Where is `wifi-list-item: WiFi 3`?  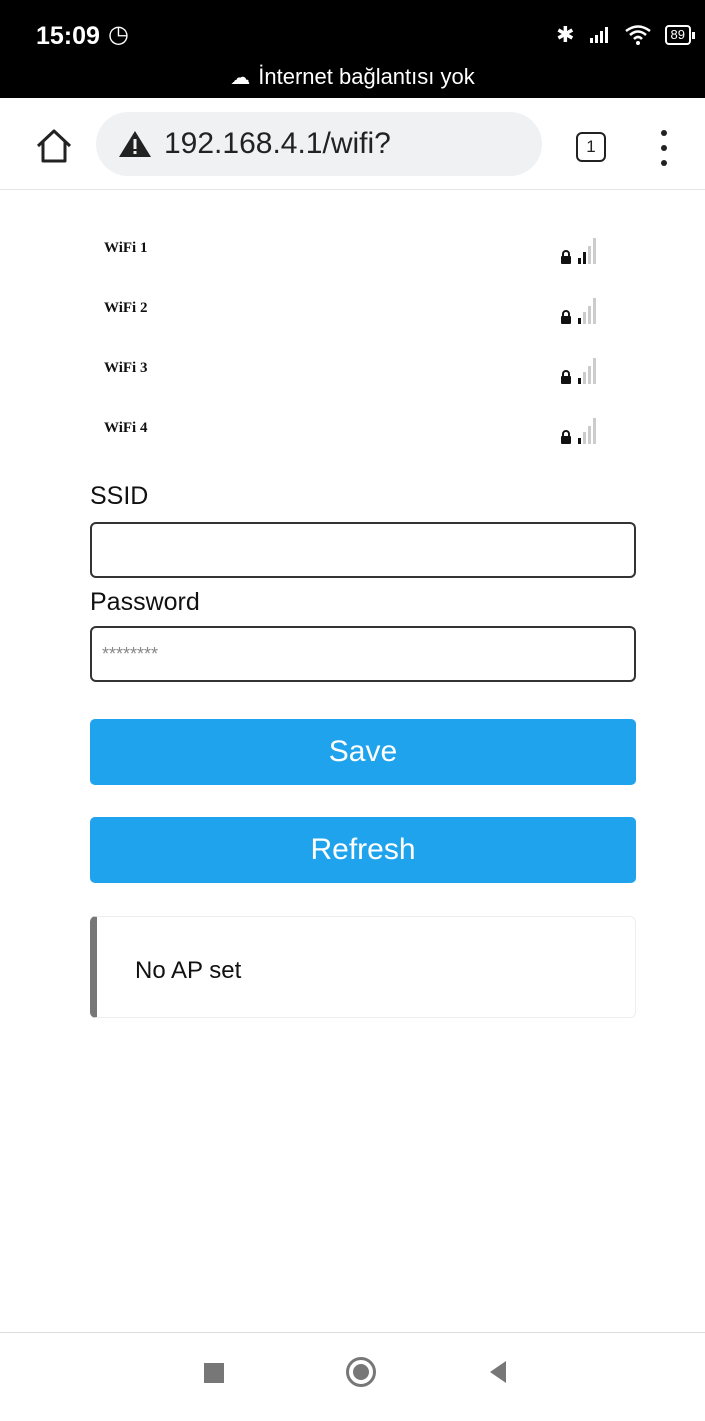 wifi-list-item: WiFi 3 is located at coordinates (363, 380).